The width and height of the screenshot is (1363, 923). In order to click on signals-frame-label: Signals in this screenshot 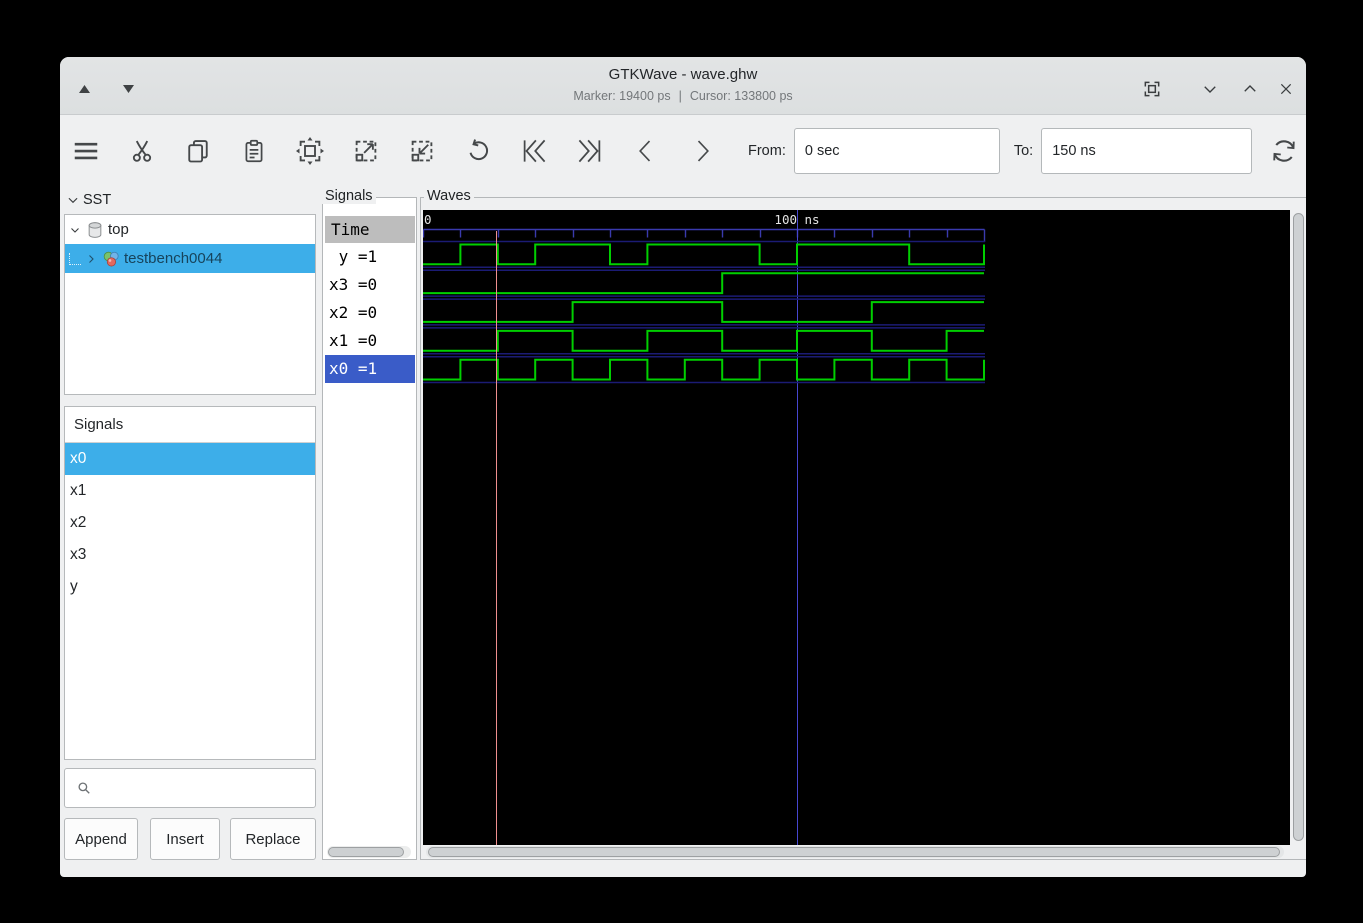, I will do `click(349, 196)`.